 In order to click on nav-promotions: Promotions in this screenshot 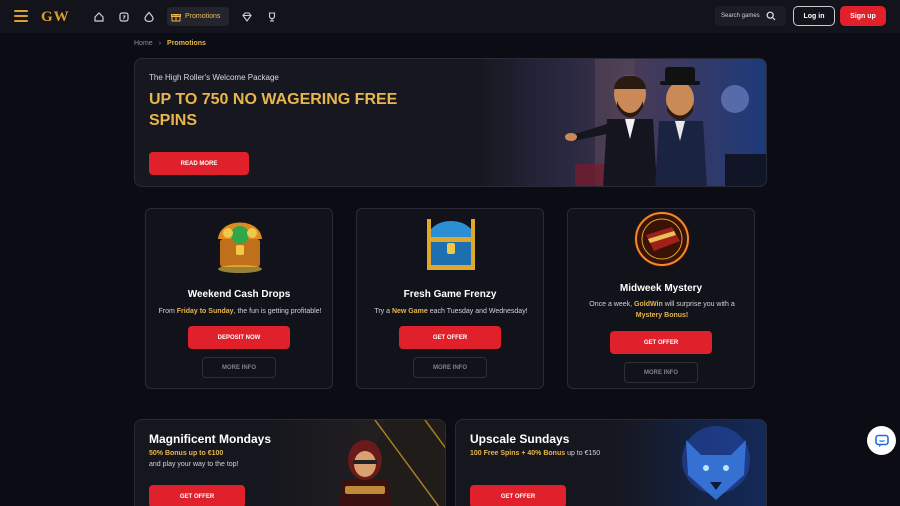, I will do `click(198, 16)`.